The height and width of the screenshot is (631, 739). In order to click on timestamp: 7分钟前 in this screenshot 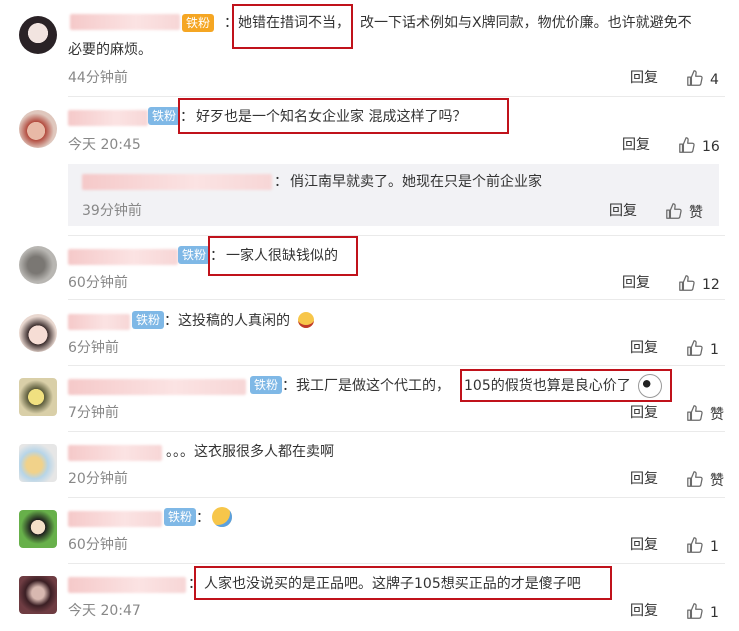, I will do `click(93, 413)`.